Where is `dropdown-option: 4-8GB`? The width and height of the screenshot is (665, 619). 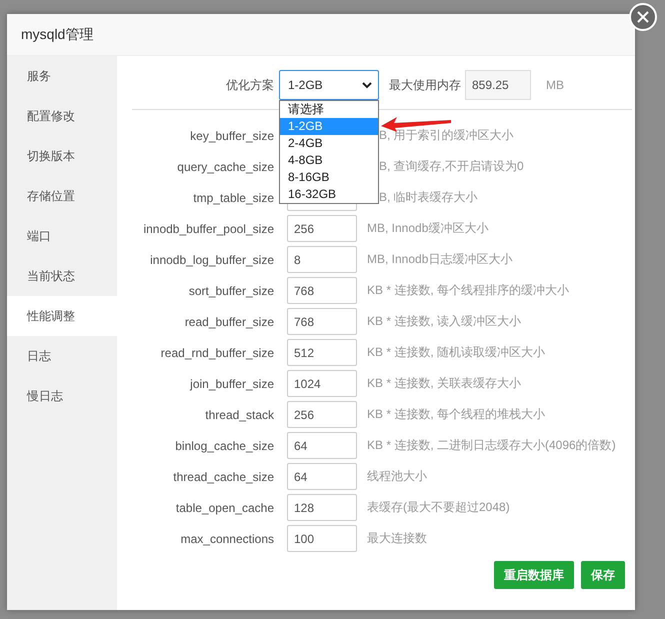 dropdown-option: 4-8GB is located at coordinates (329, 160).